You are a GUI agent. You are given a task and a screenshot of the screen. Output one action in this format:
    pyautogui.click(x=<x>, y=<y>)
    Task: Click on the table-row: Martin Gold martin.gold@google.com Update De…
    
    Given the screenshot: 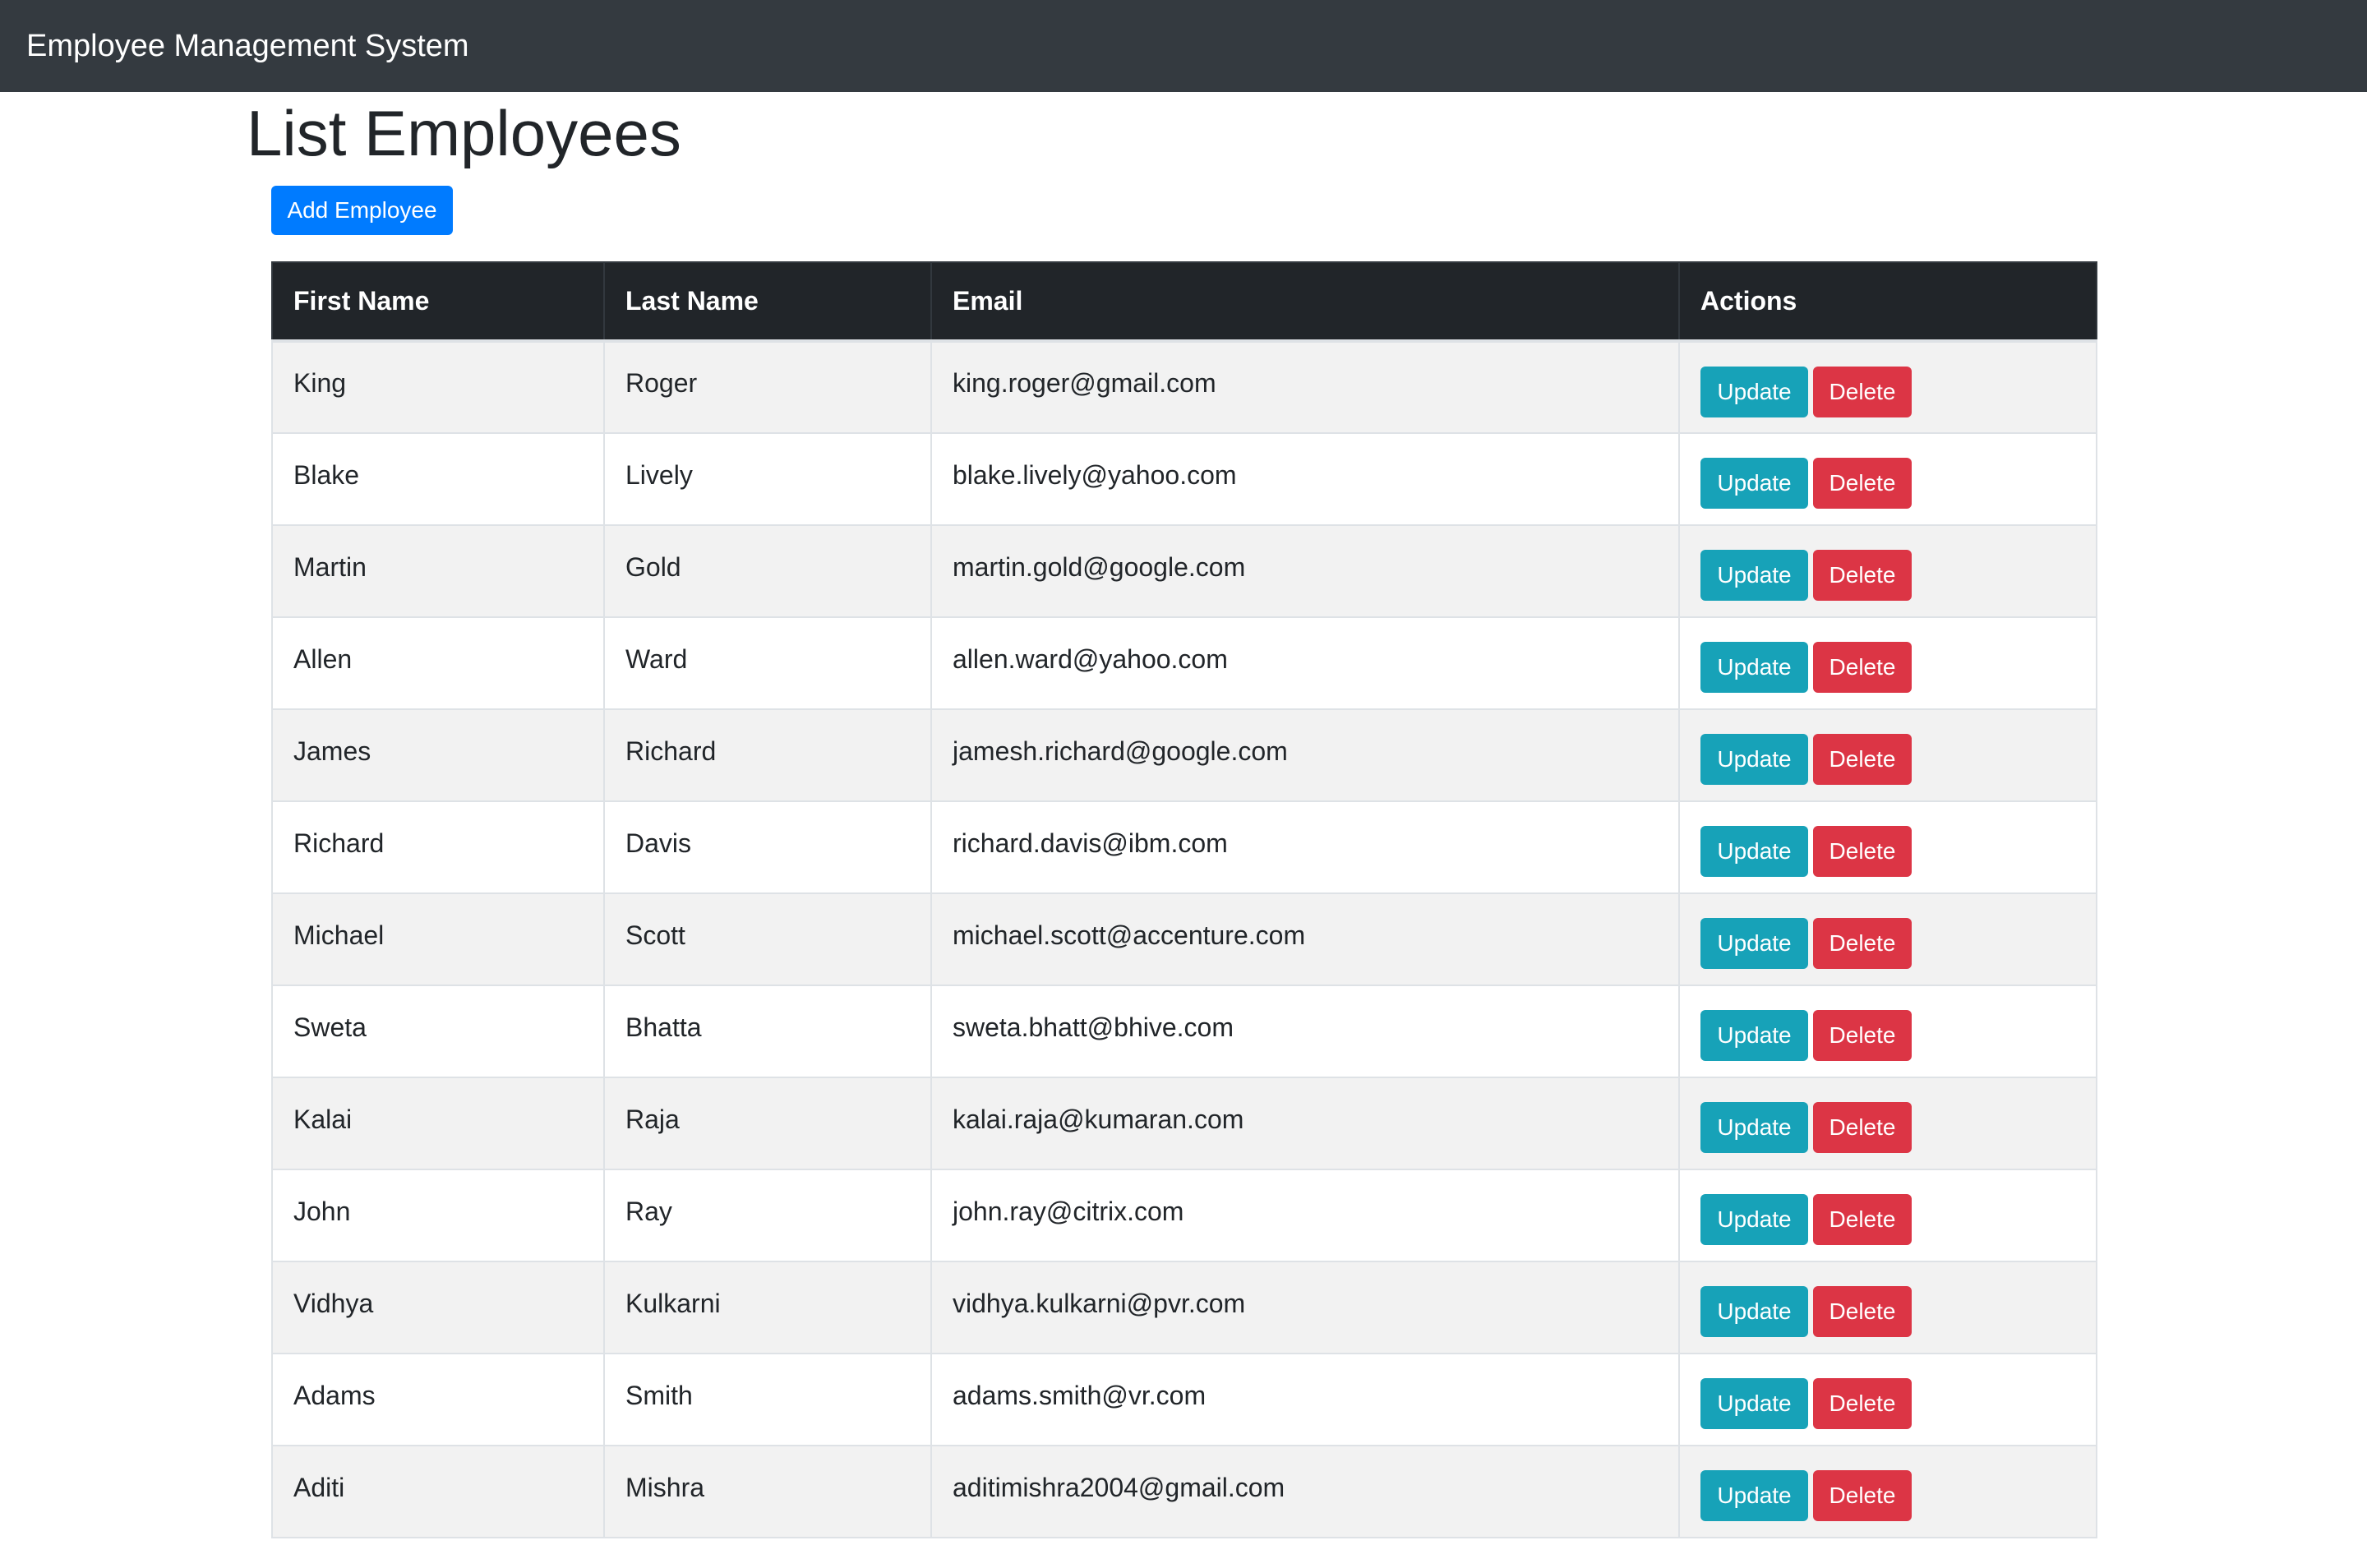 What is the action you would take?
    pyautogui.click(x=1184, y=571)
    